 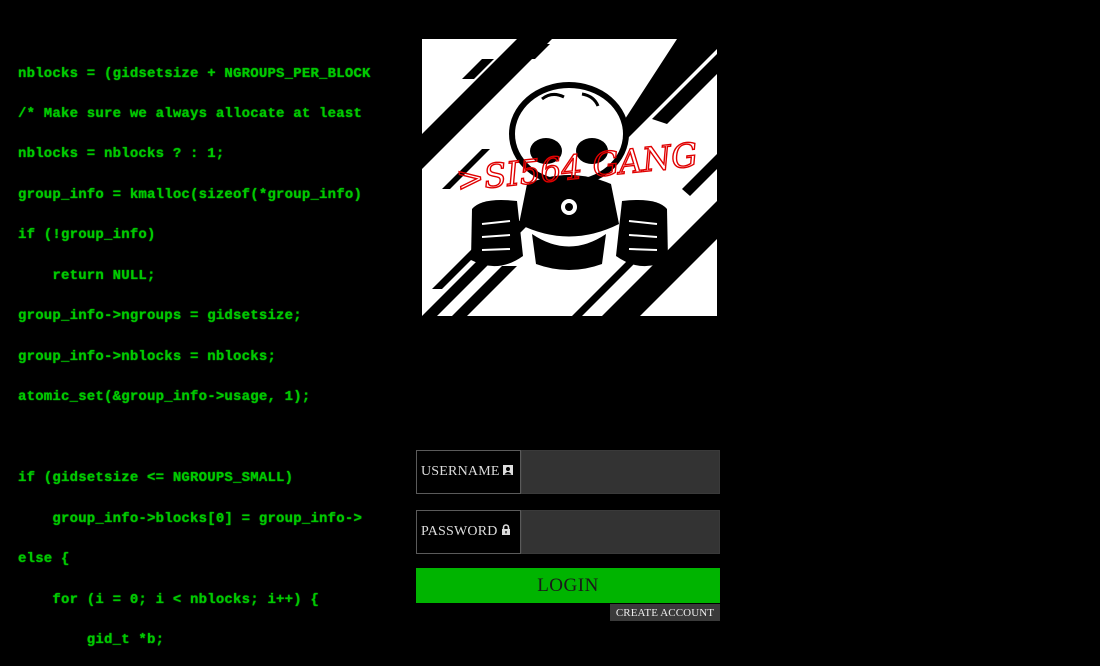 What do you see at coordinates (44, 559) in the screenshot?
I see `code-line: else {` at bounding box center [44, 559].